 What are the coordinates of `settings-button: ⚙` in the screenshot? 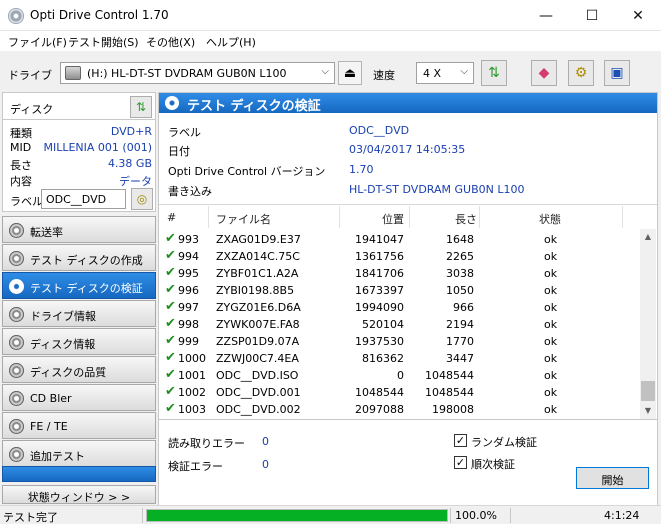 It's located at (581, 73).